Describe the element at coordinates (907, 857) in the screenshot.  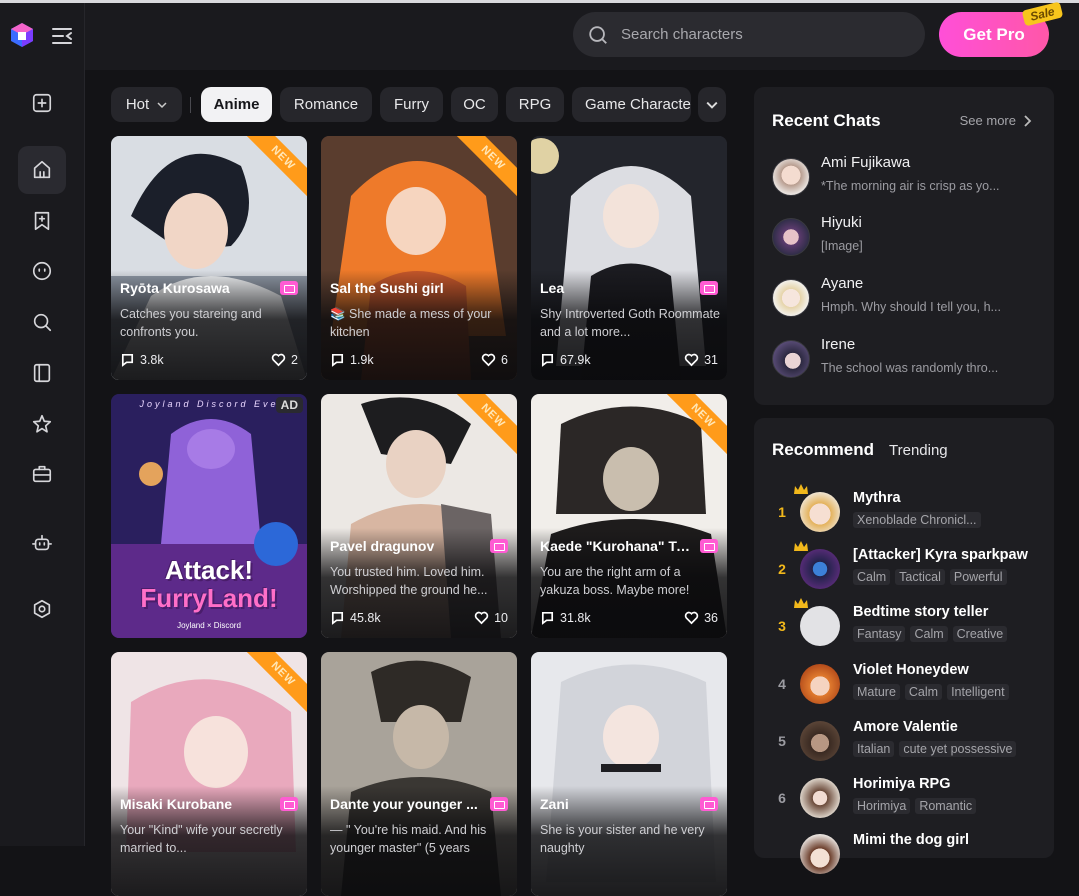
I see `recommend-item: Mimi the dog girl` at that location.